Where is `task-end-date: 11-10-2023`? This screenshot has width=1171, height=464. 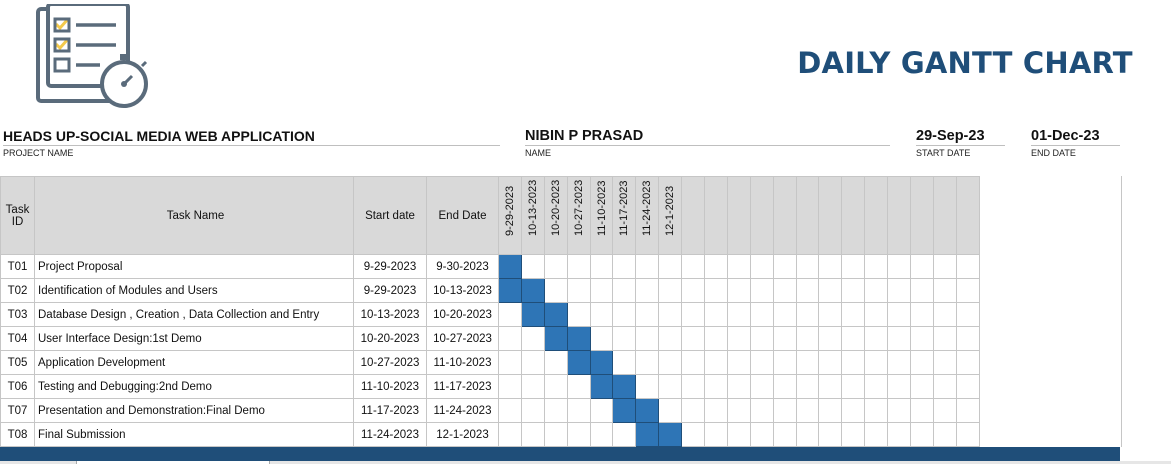
task-end-date: 11-10-2023 is located at coordinates (462, 362).